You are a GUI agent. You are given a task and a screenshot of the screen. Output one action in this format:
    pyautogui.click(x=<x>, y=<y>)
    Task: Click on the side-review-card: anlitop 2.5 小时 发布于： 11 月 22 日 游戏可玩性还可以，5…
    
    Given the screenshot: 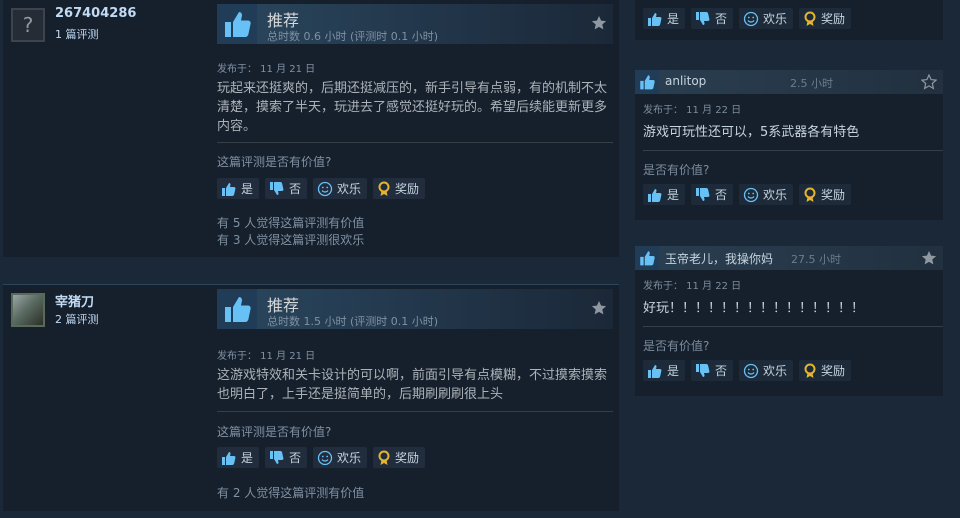 What is the action you would take?
    pyautogui.click(x=789, y=145)
    